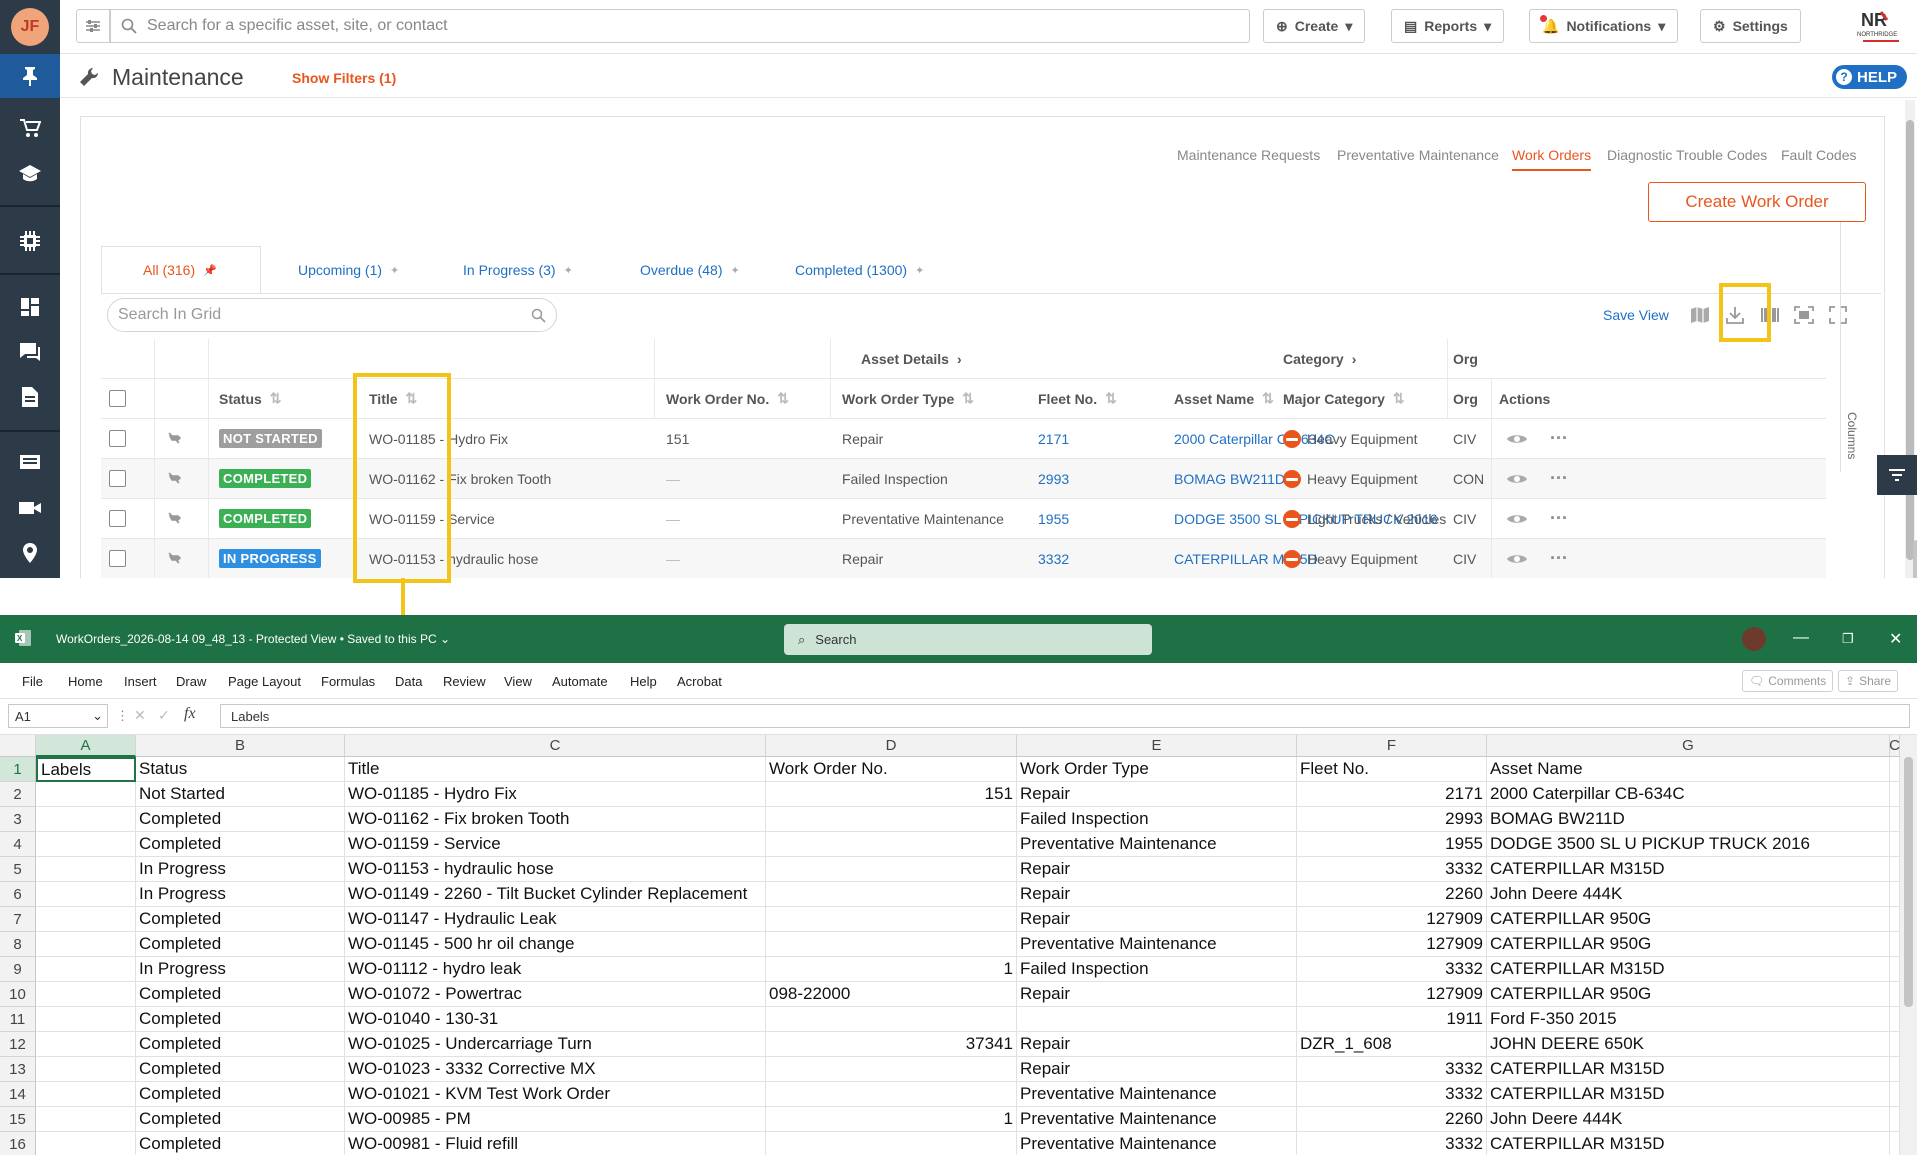  Describe the element at coordinates (555, 769) in the screenshot. I see `header-cell: Title` at that location.